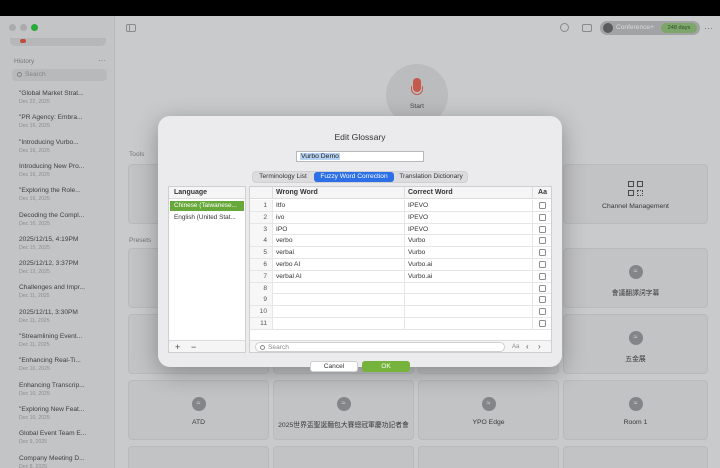 This screenshot has height=468, width=720. I want to click on cancel-button: Cancel, so click(334, 366).